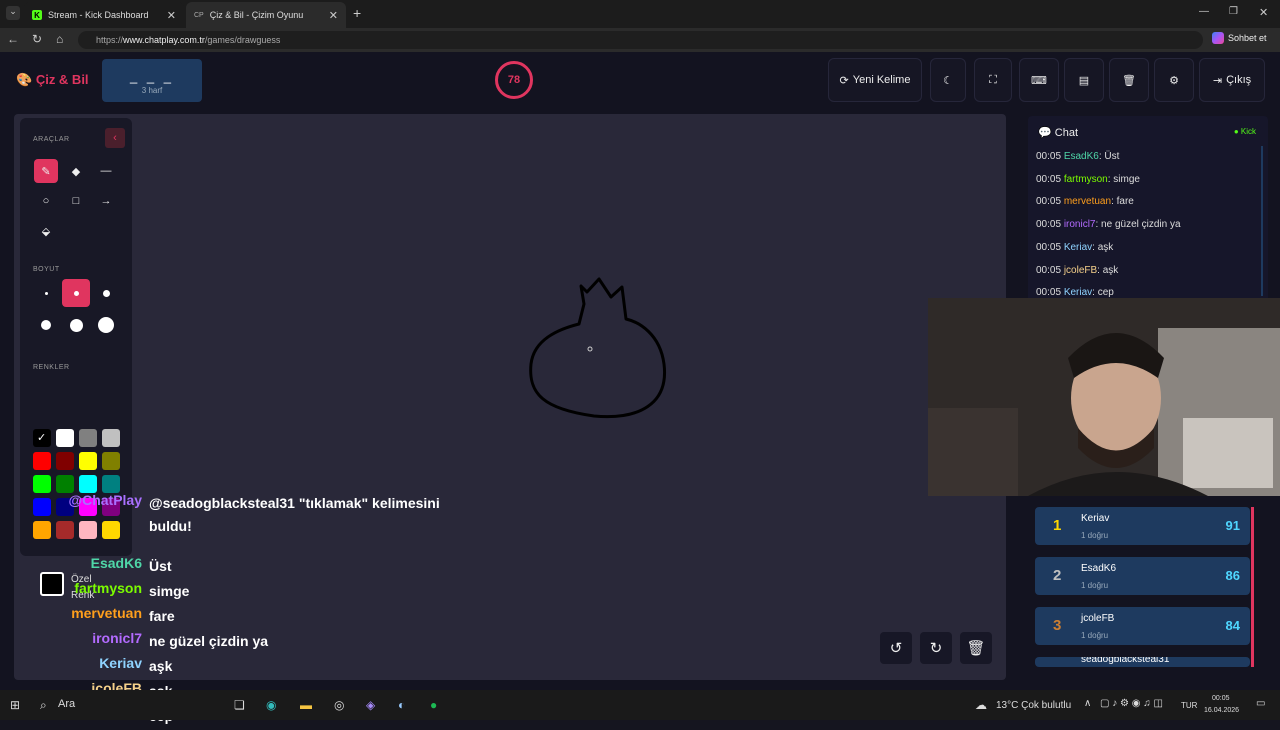 The image size is (1280, 730). What do you see at coordinates (1087, 703) in the screenshot?
I see `tray-chevron-icon: ∧` at bounding box center [1087, 703].